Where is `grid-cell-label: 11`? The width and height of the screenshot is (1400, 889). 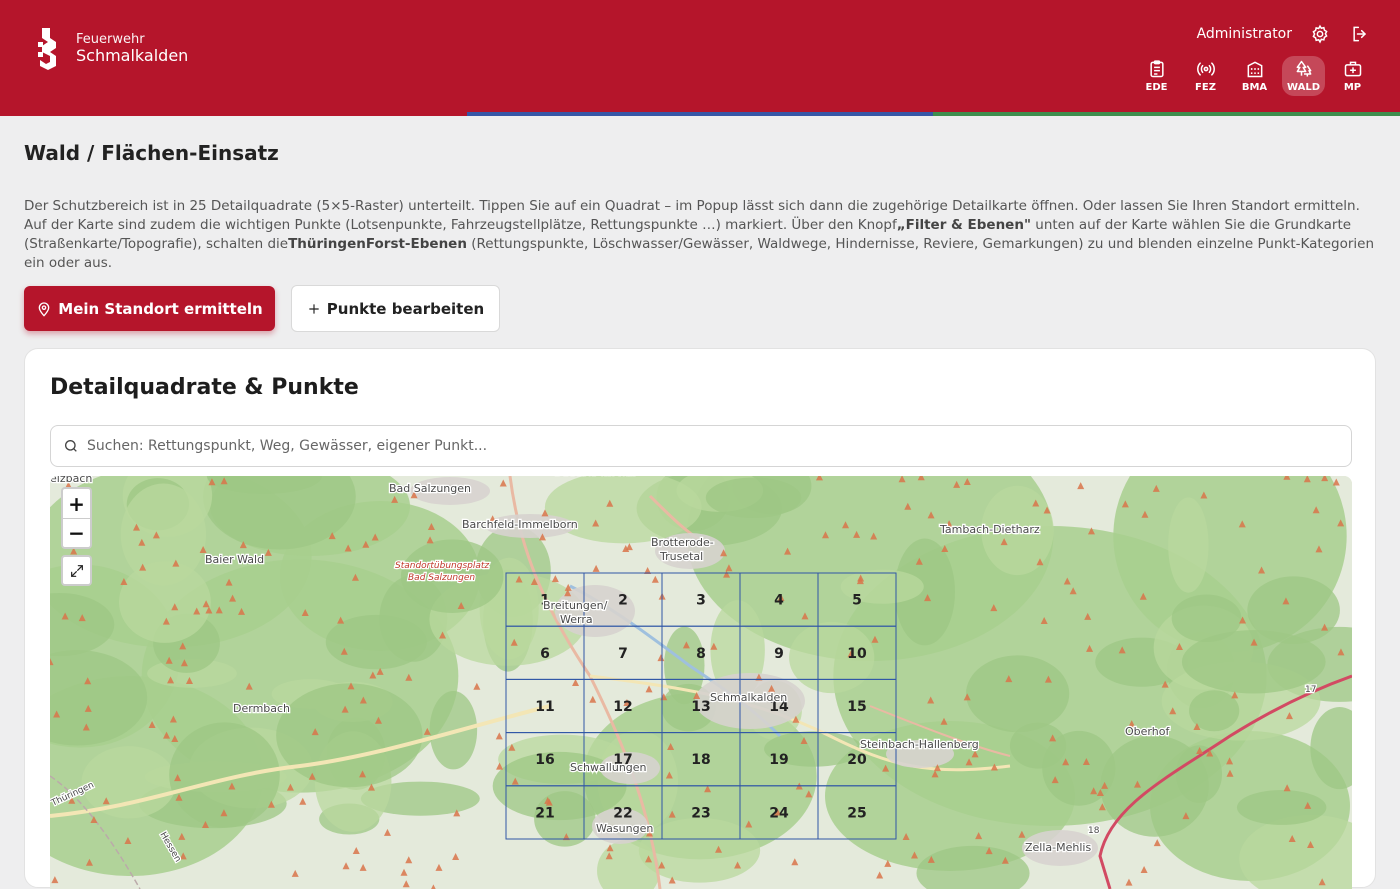
grid-cell-label: 11 is located at coordinates (544, 707).